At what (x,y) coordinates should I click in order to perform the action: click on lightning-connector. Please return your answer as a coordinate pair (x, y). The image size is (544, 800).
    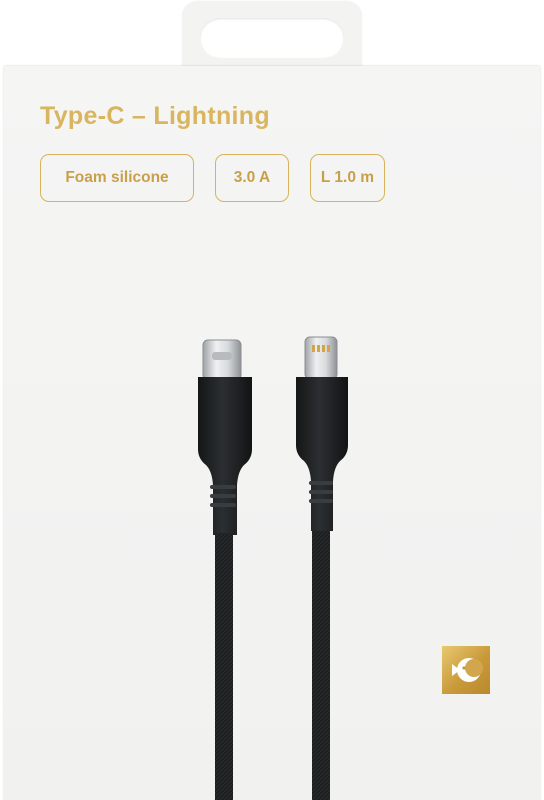
    Looking at the image, I should click on (322, 568).